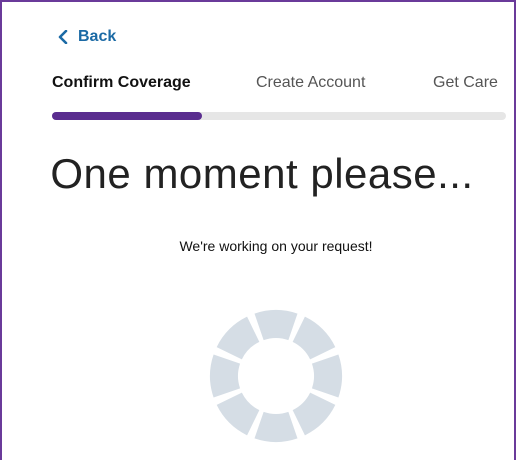 The image size is (520, 460). I want to click on back-label: Back, so click(97, 36).